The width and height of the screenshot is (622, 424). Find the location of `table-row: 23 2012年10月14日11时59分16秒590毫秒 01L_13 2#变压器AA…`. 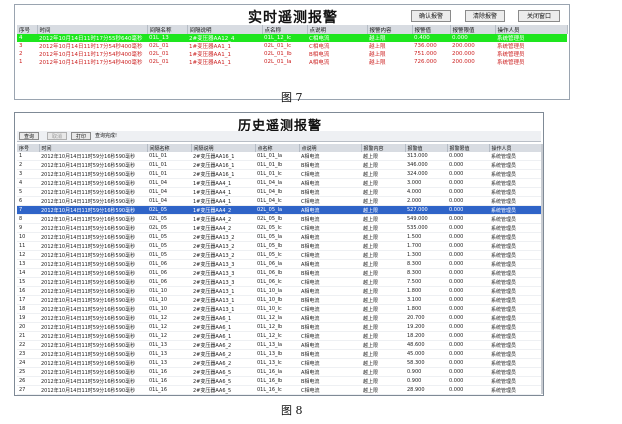

table-row: 23 2012年10月14日11时59分16秒590毫秒 01L_13 2#变压器AA… is located at coordinates (279, 354).